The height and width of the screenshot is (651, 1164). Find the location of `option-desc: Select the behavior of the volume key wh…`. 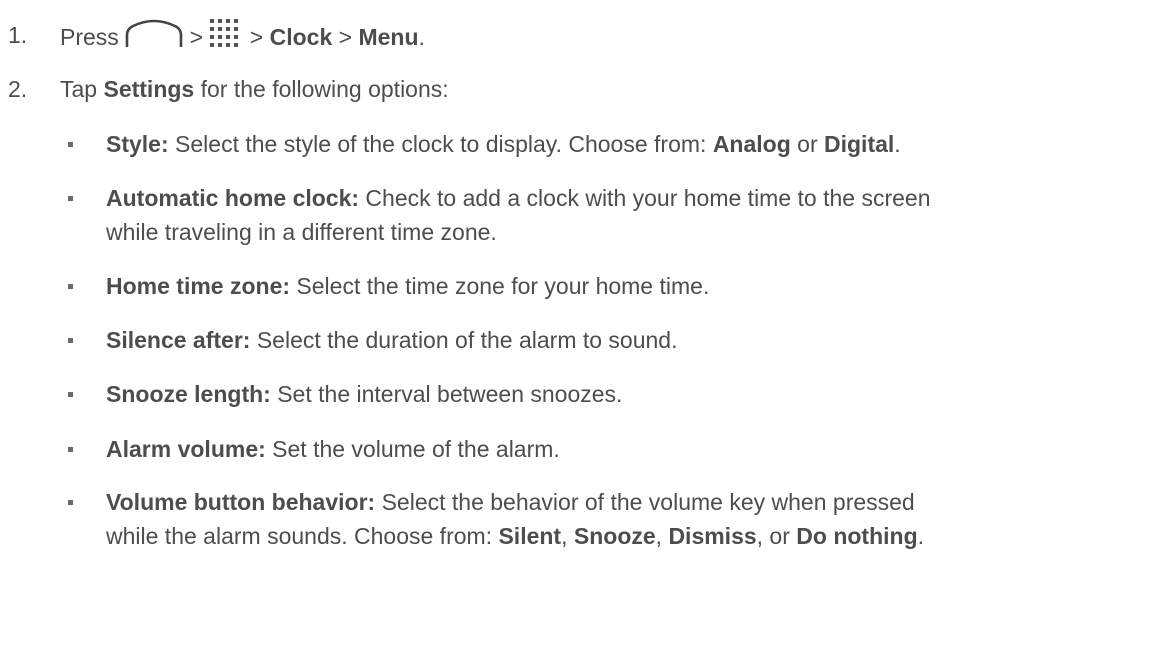

option-desc: Select the behavior of the volume key wh… is located at coordinates (645, 502).